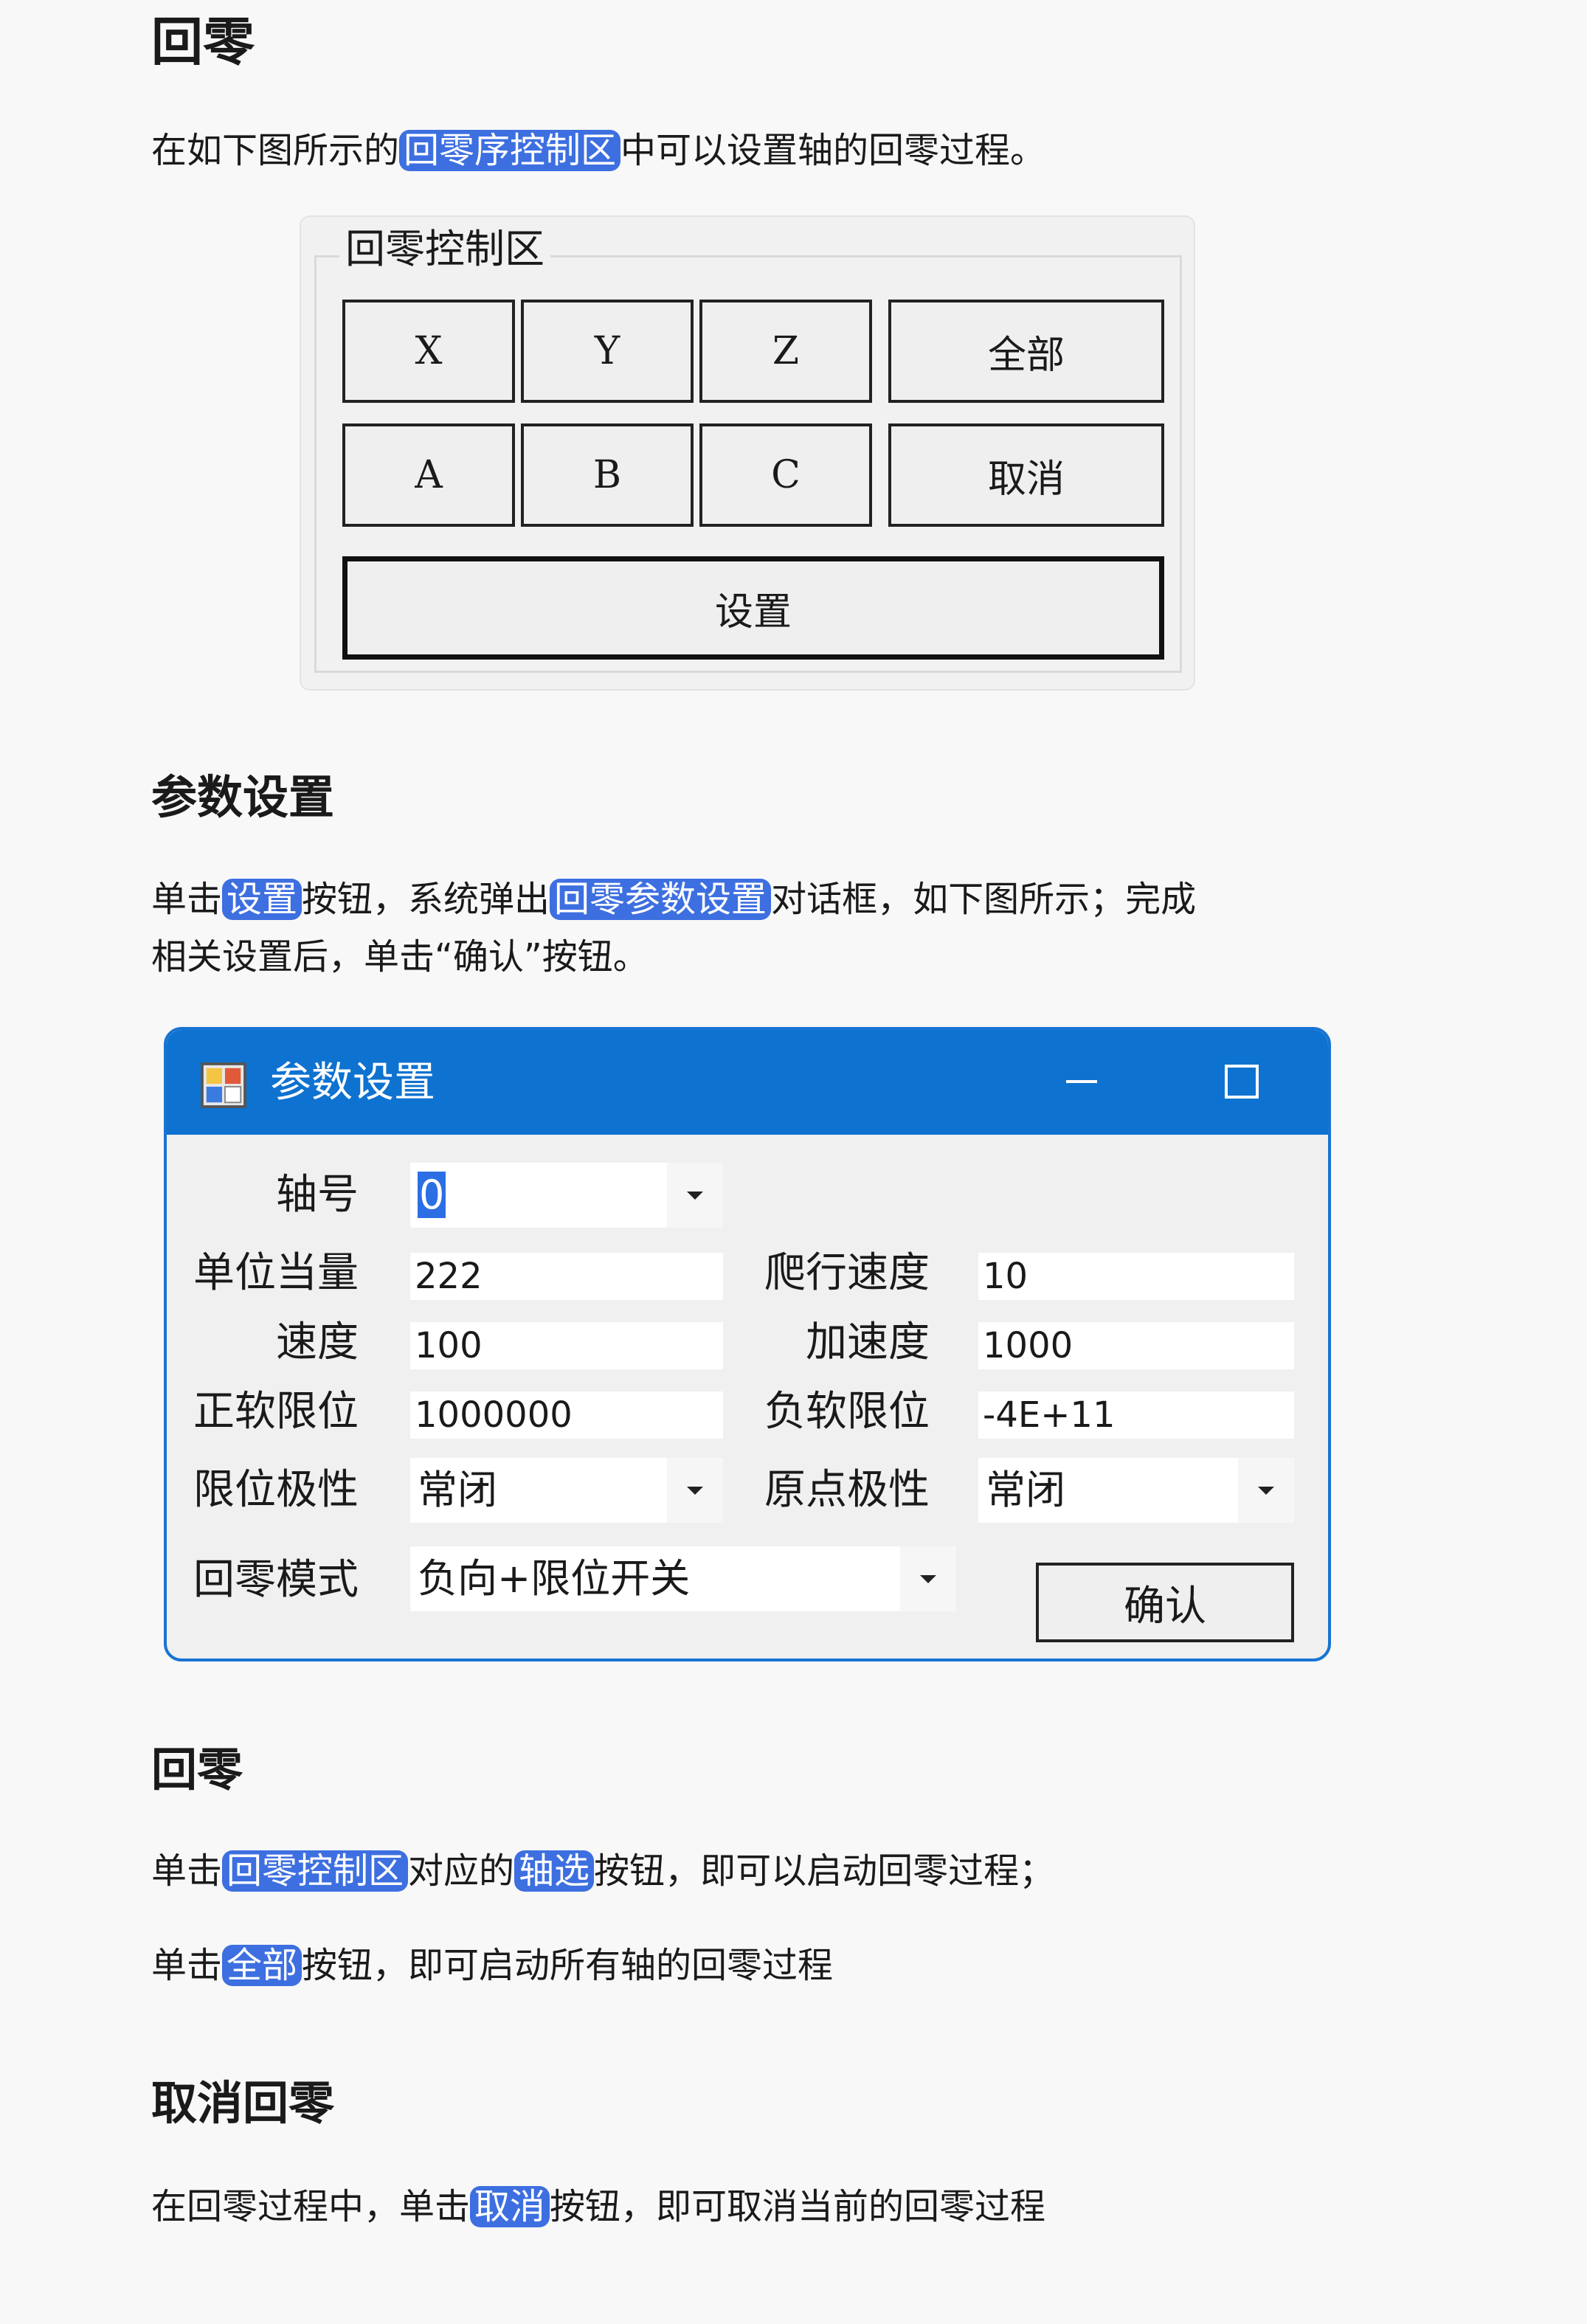  What do you see at coordinates (311, 2206) in the screenshot?
I see `text: 在回零过程中，单击` at bounding box center [311, 2206].